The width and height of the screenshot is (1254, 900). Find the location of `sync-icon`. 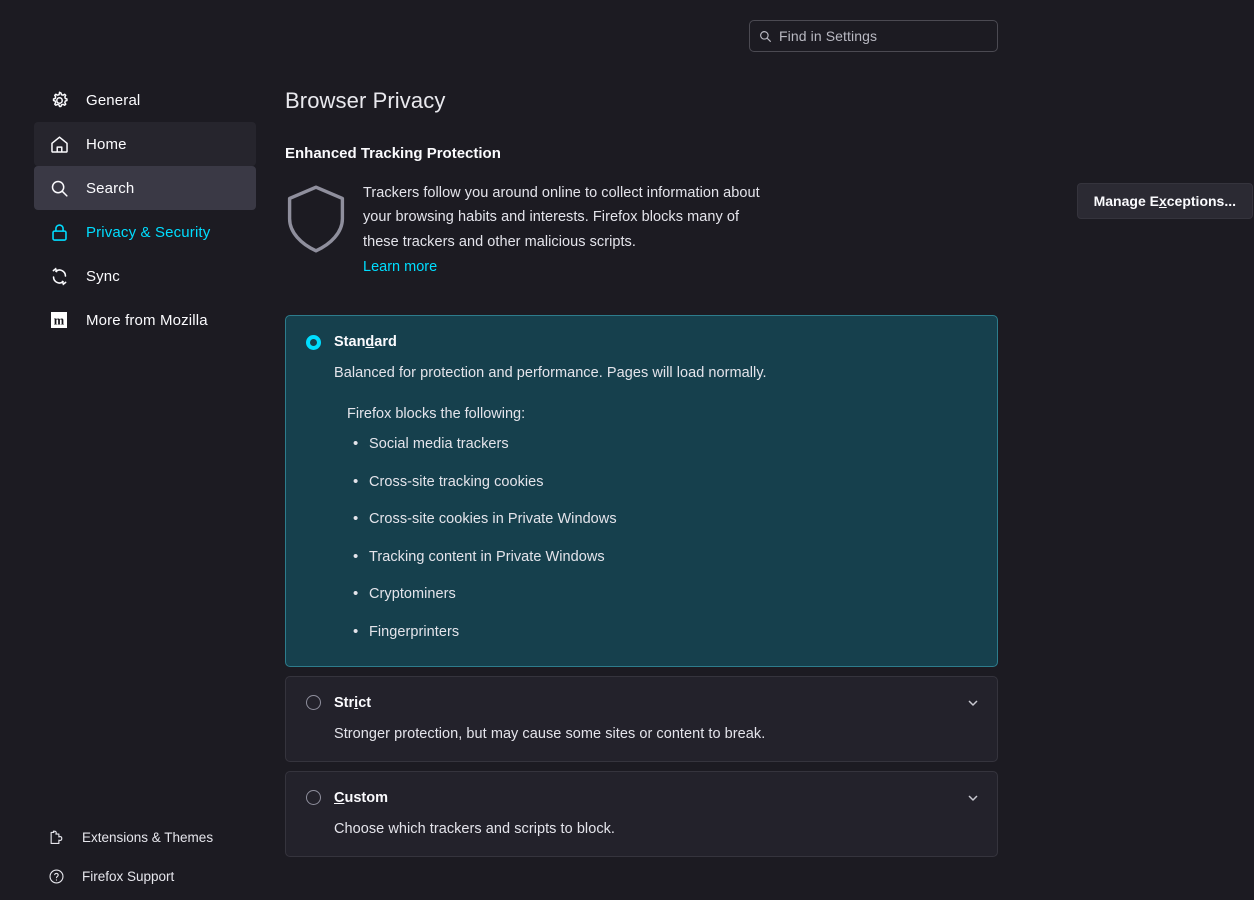

sync-icon is located at coordinates (59, 276).